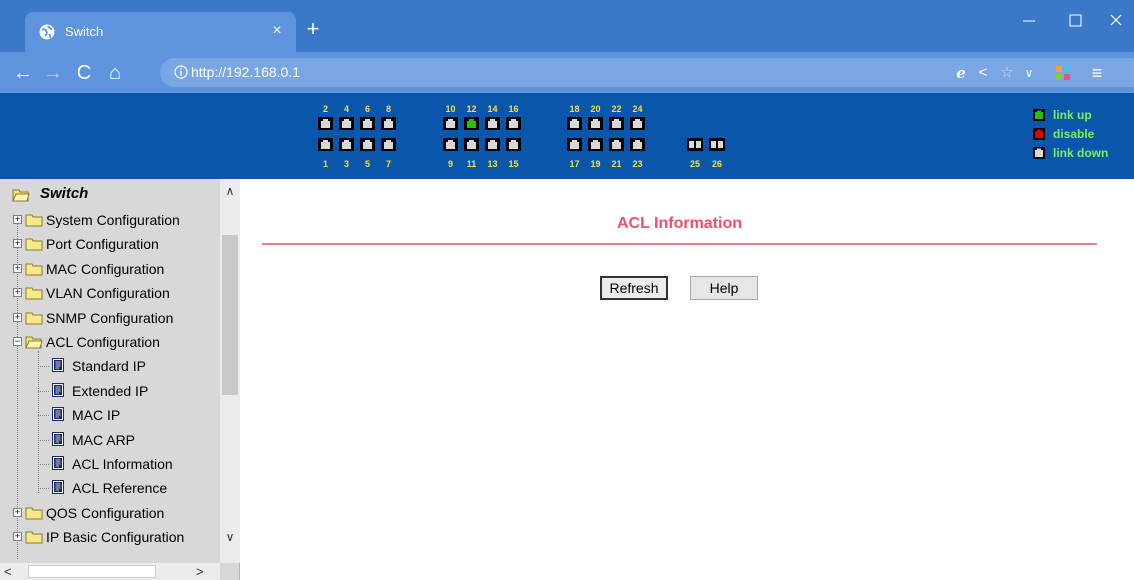 The width and height of the screenshot is (1134, 580). What do you see at coordinates (209, 72) in the screenshot?
I see `url-scheme: http://` at bounding box center [209, 72].